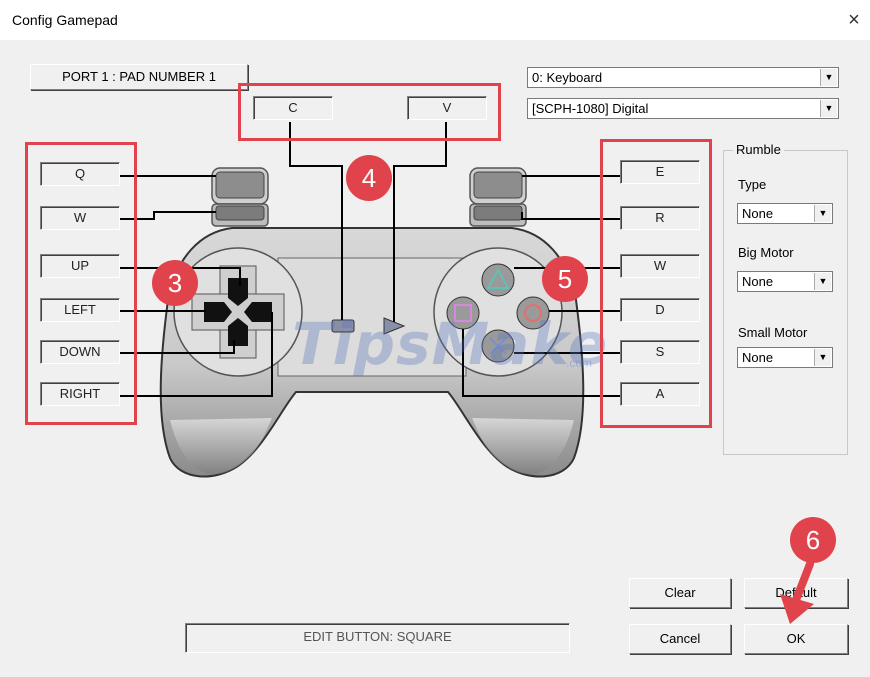 The image size is (870, 677). What do you see at coordinates (785, 357) in the screenshot?
I see `small-motor-select: None ▼` at bounding box center [785, 357].